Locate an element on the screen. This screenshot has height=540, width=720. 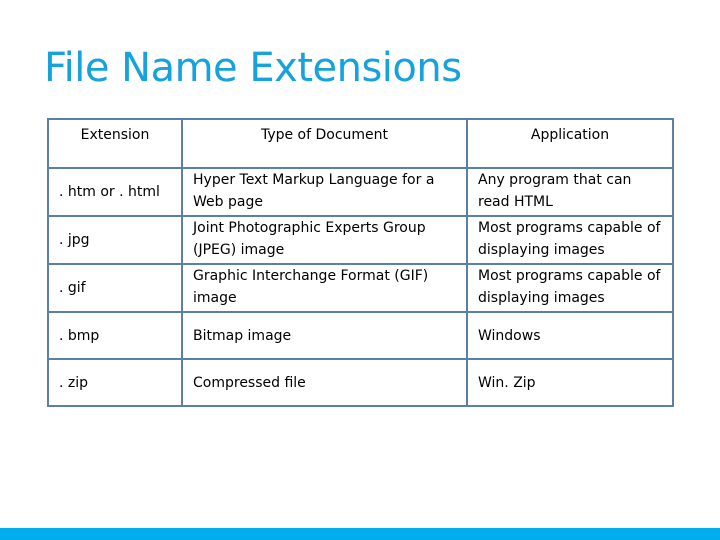
table-row: . bmp Bitmap image Windows is located at coordinates (360, 335).